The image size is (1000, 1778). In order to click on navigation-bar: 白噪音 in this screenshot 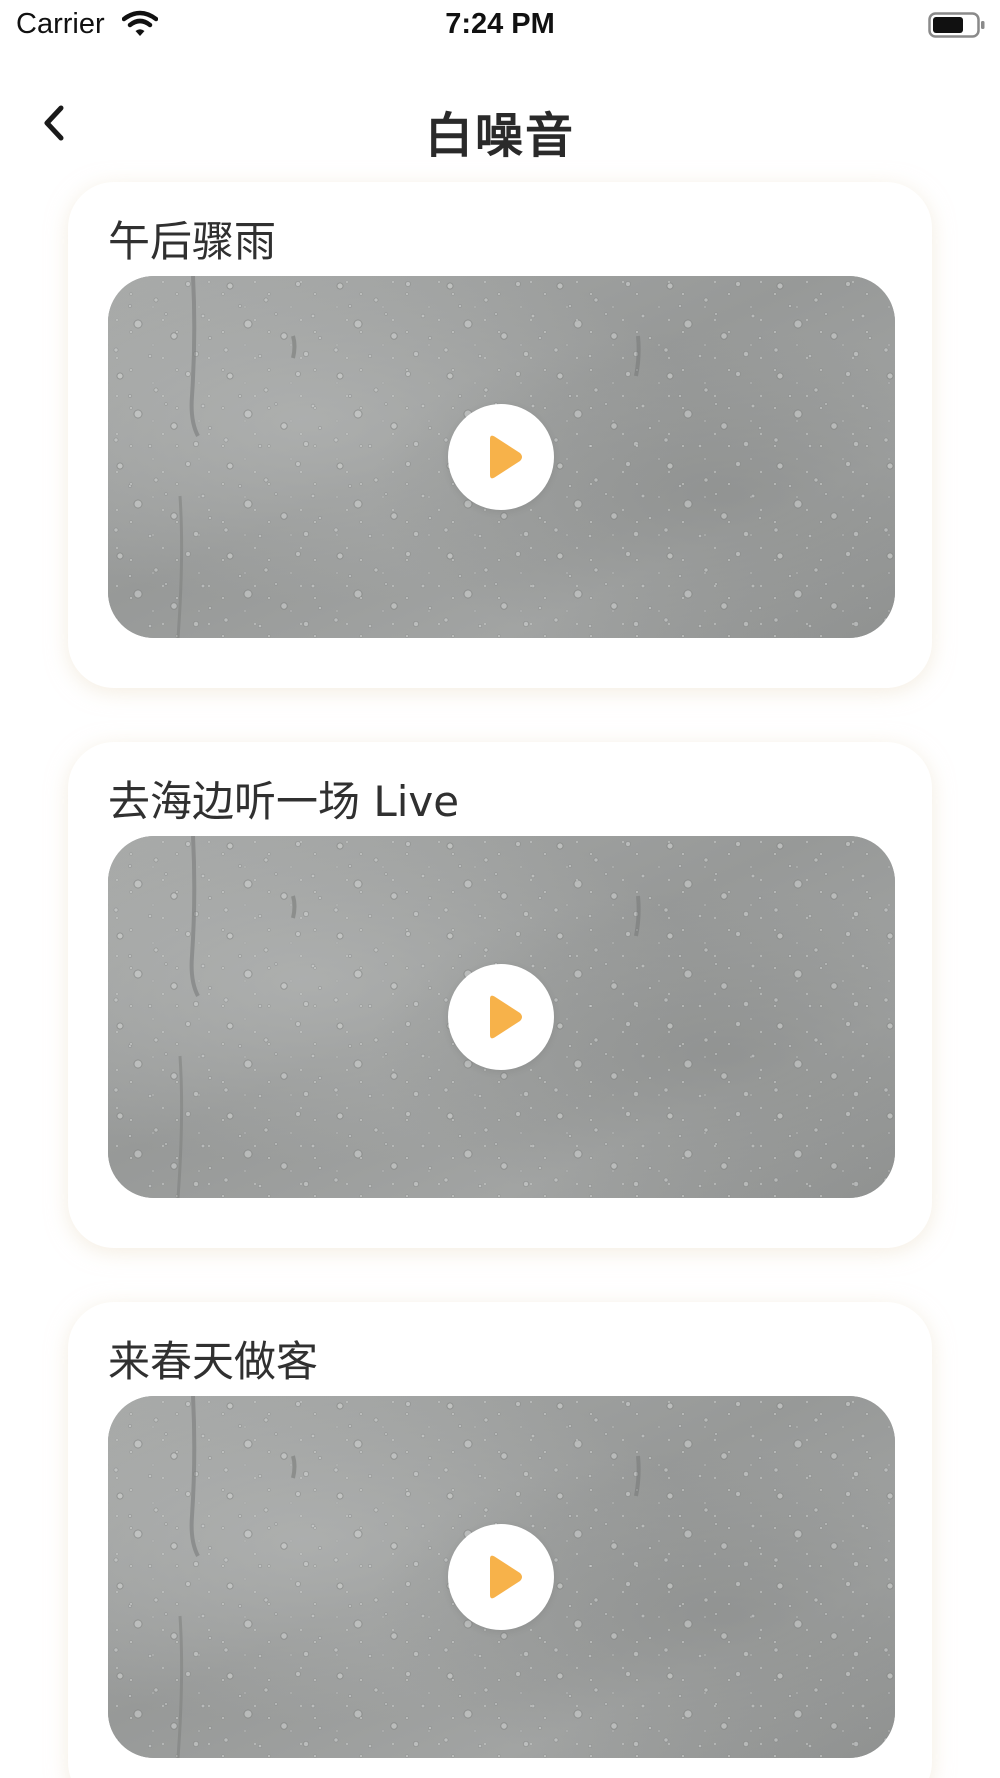, I will do `click(500, 126)`.